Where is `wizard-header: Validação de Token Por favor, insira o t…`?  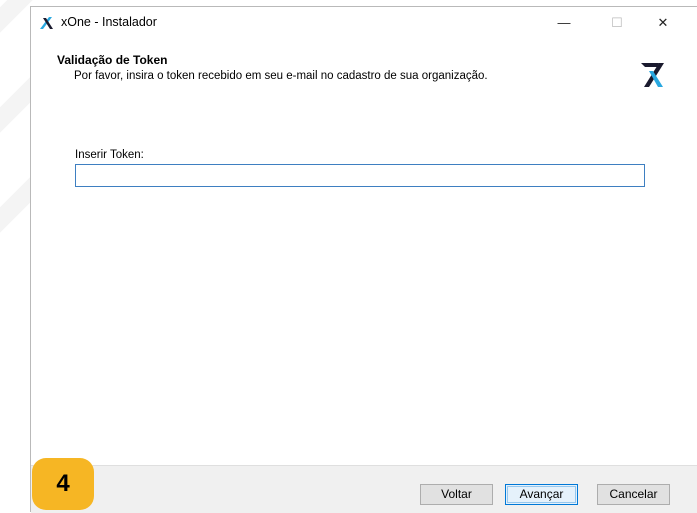 wizard-header: Validação de Token Por favor, insira o t… is located at coordinates (364, 68).